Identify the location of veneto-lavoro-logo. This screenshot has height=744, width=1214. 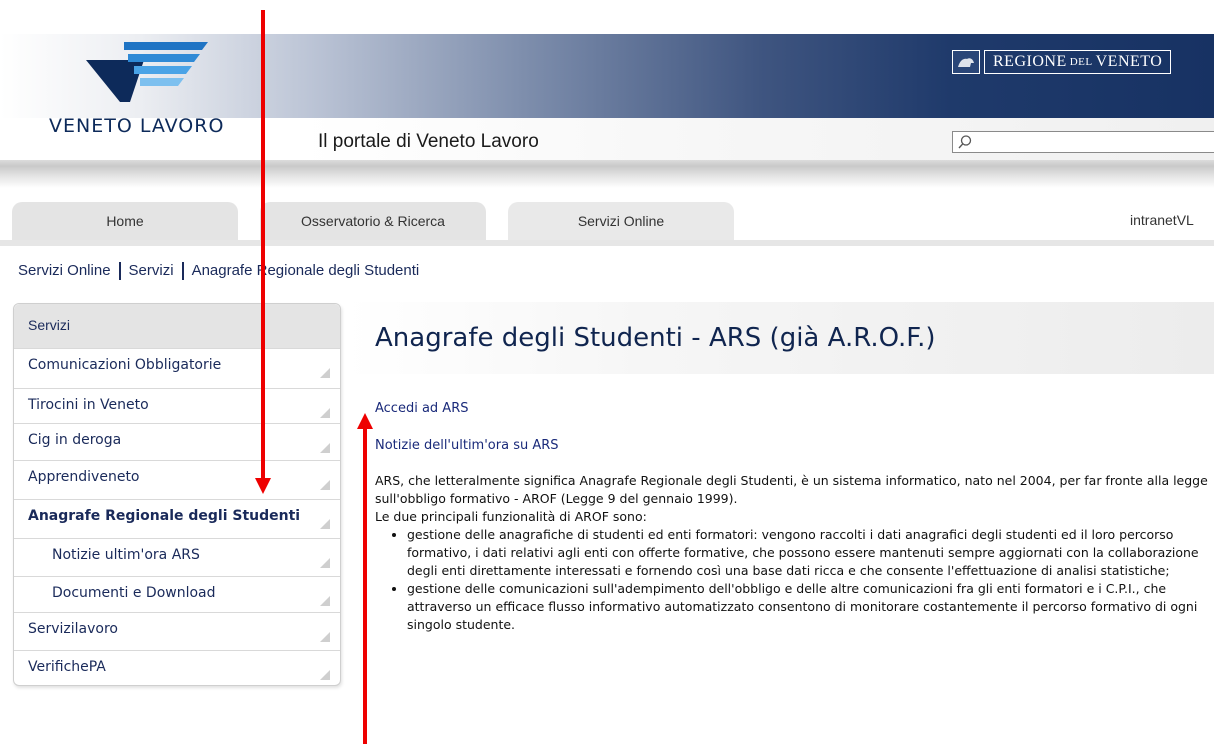
(149, 71).